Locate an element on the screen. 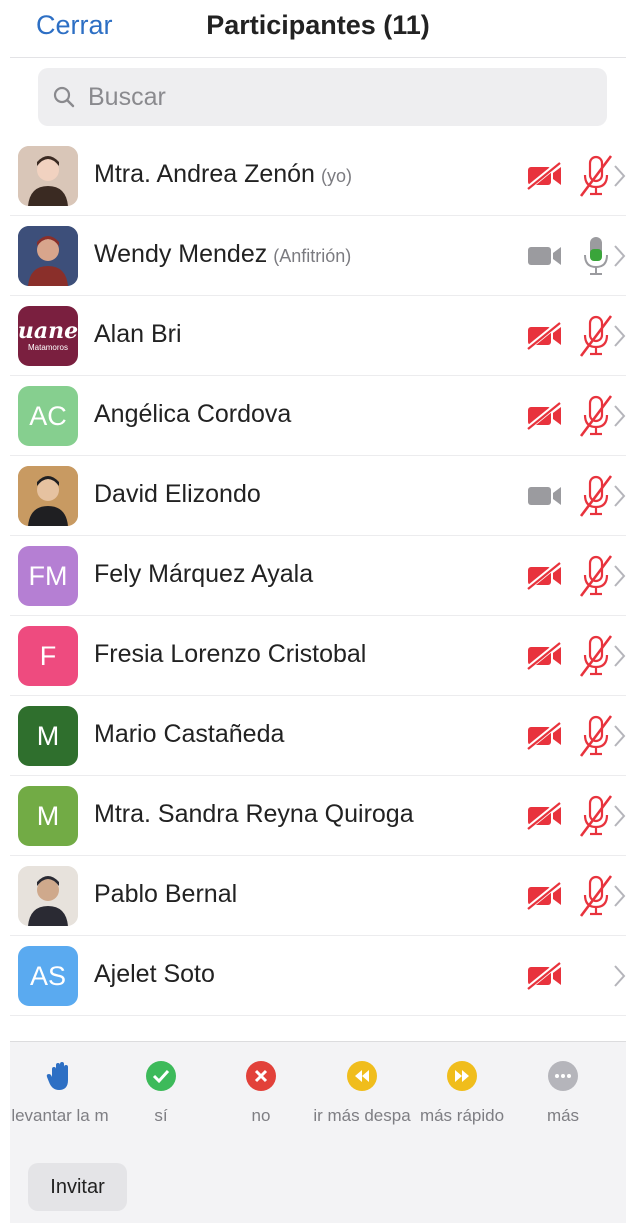 Image resolution: width=626 pixels, height=1223 pixels. participant-row: M Mario Castañeda is located at coordinates (318, 736).